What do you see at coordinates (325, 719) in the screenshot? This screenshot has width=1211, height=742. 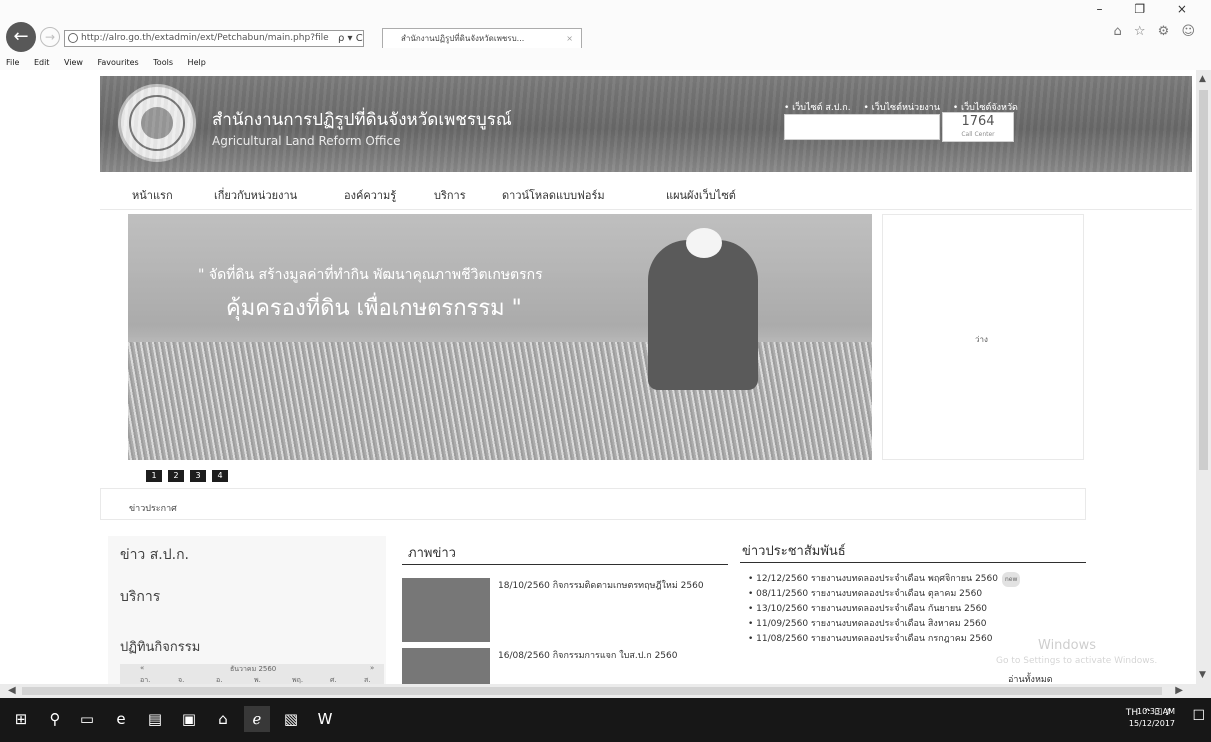 I see `word-icon: W` at bounding box center [325, 719].